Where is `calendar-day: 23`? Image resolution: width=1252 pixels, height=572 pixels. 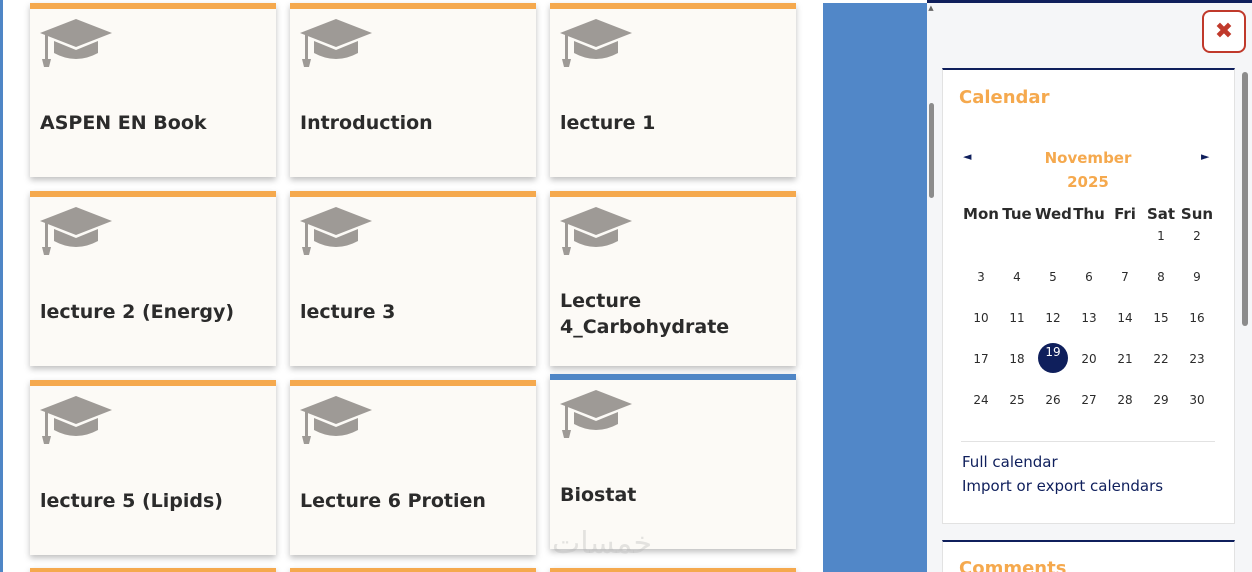 calendar-day: 23 is located at coordinates (1197, 359).